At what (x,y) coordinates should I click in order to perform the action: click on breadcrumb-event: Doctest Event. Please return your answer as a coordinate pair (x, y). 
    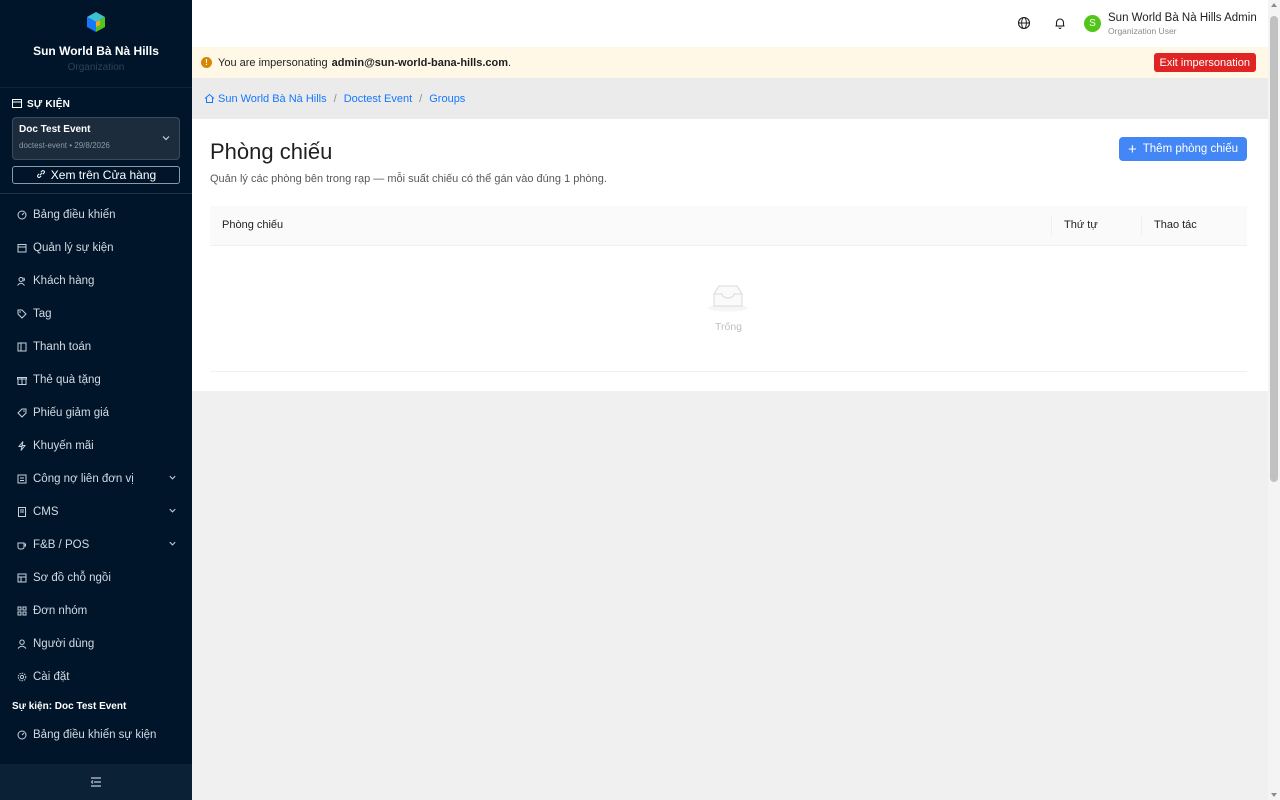
    Looking at the image, I should click on (378, 99).